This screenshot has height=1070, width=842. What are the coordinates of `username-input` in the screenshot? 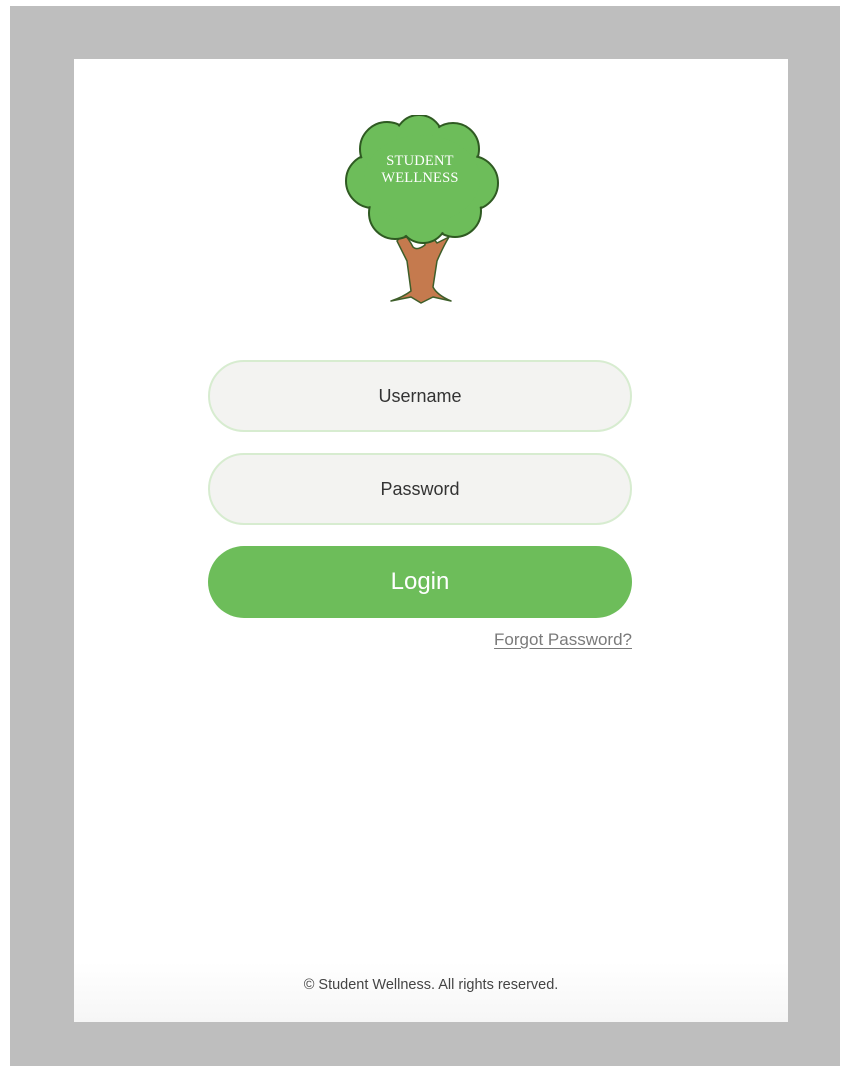 It's located at (420, 396).